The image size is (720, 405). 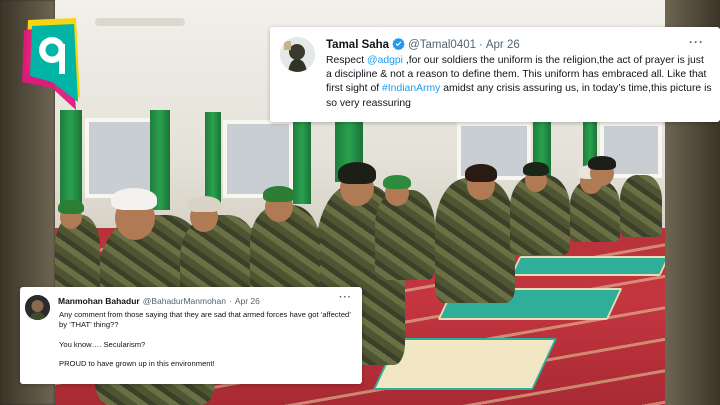 What do you see at coordinates (411, 88) in the screenshot?
I see `hashtag-link: #IndianArmy` at bounding box center [411, 88].